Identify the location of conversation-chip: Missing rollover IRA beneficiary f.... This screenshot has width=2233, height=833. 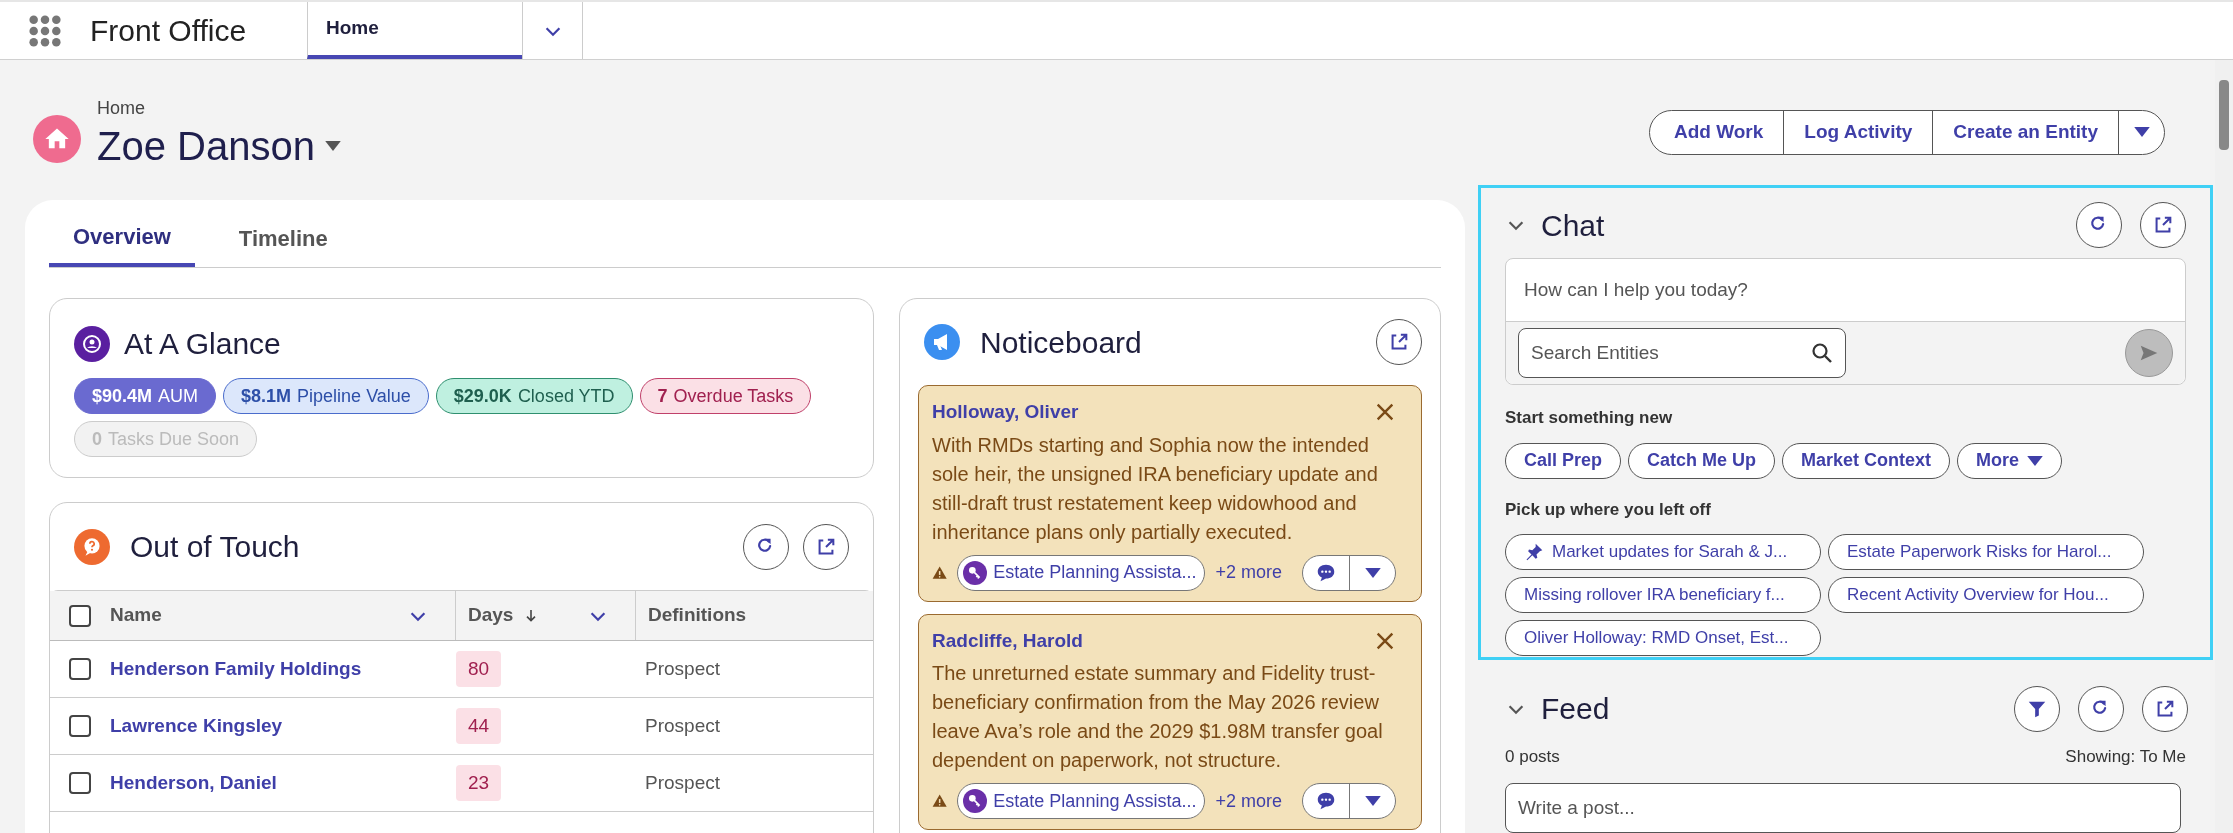
(1663, 595).